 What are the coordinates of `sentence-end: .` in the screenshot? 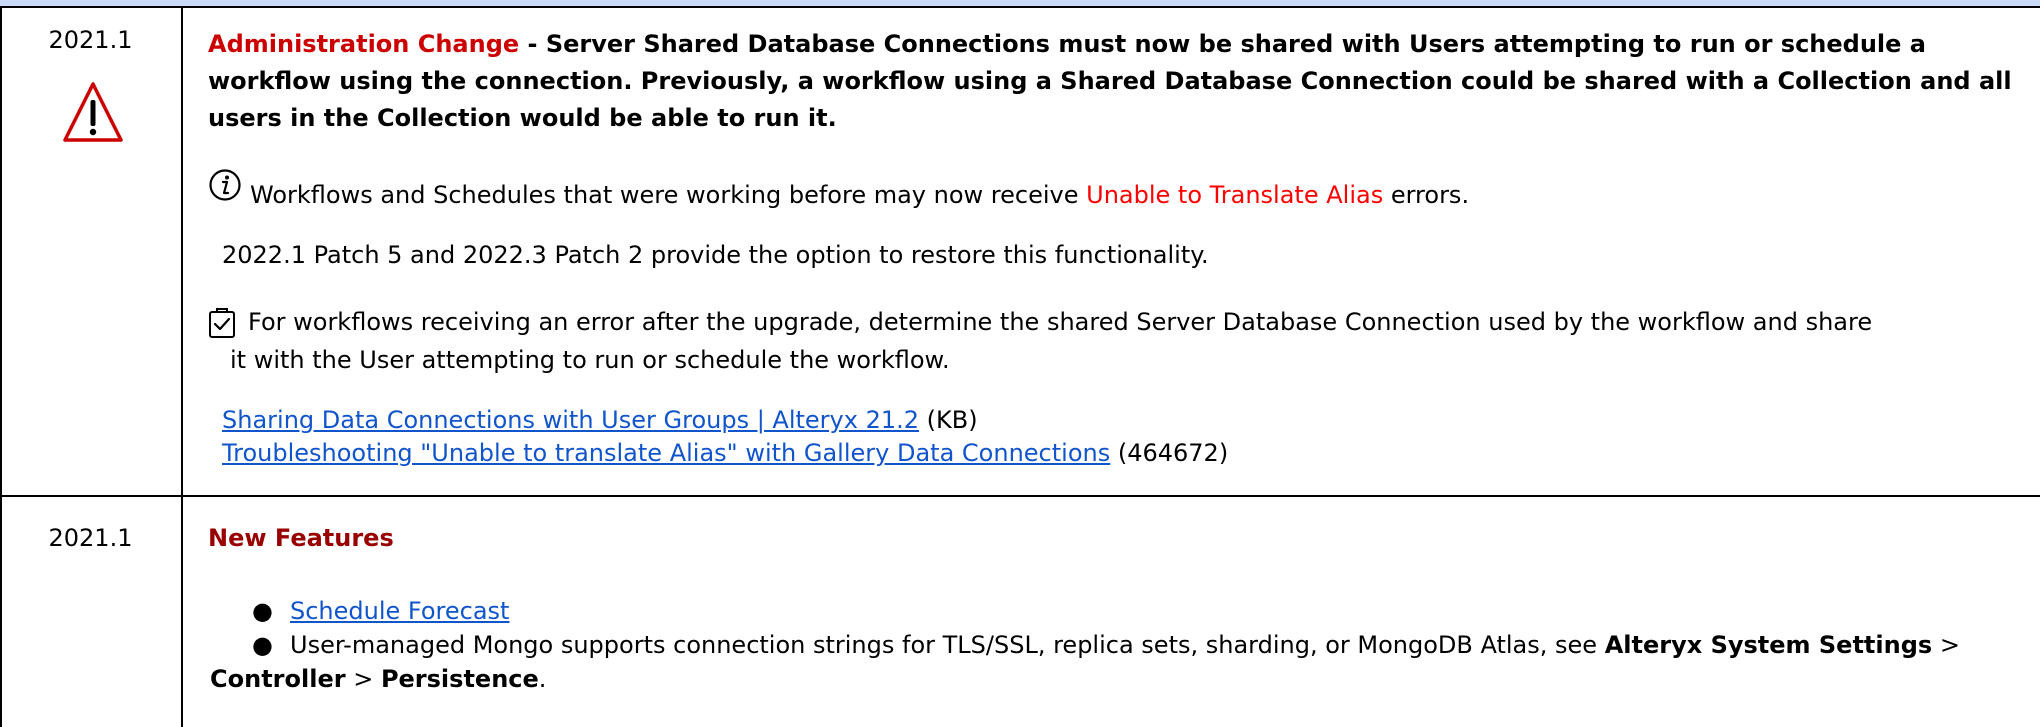 It's located at (542, 679).